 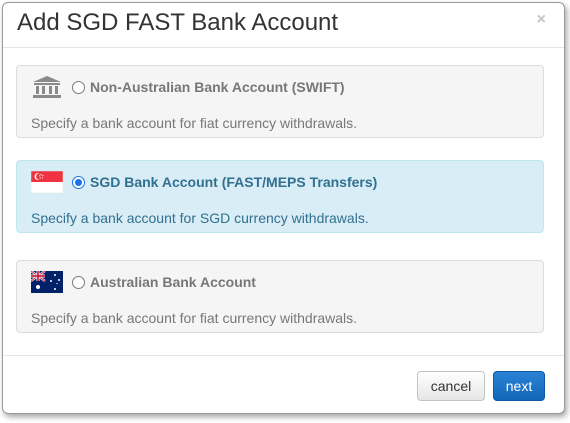 I want to click on singapore-flag-icon, so click(x=47, y=182).